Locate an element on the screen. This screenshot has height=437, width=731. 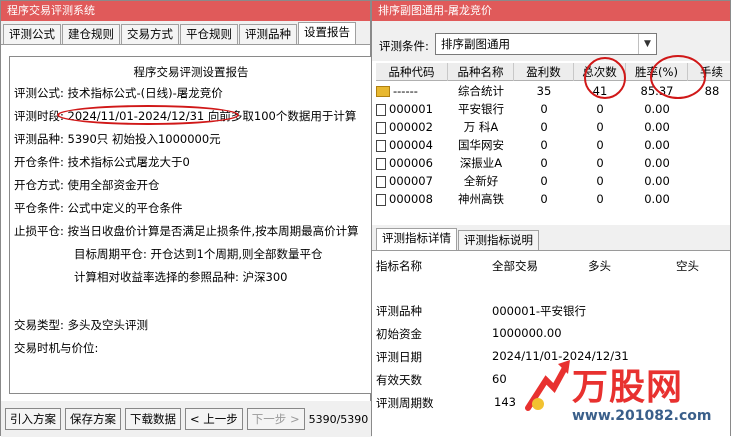
detail-label-date: 评测日期 is located at coordinates (399, 357).